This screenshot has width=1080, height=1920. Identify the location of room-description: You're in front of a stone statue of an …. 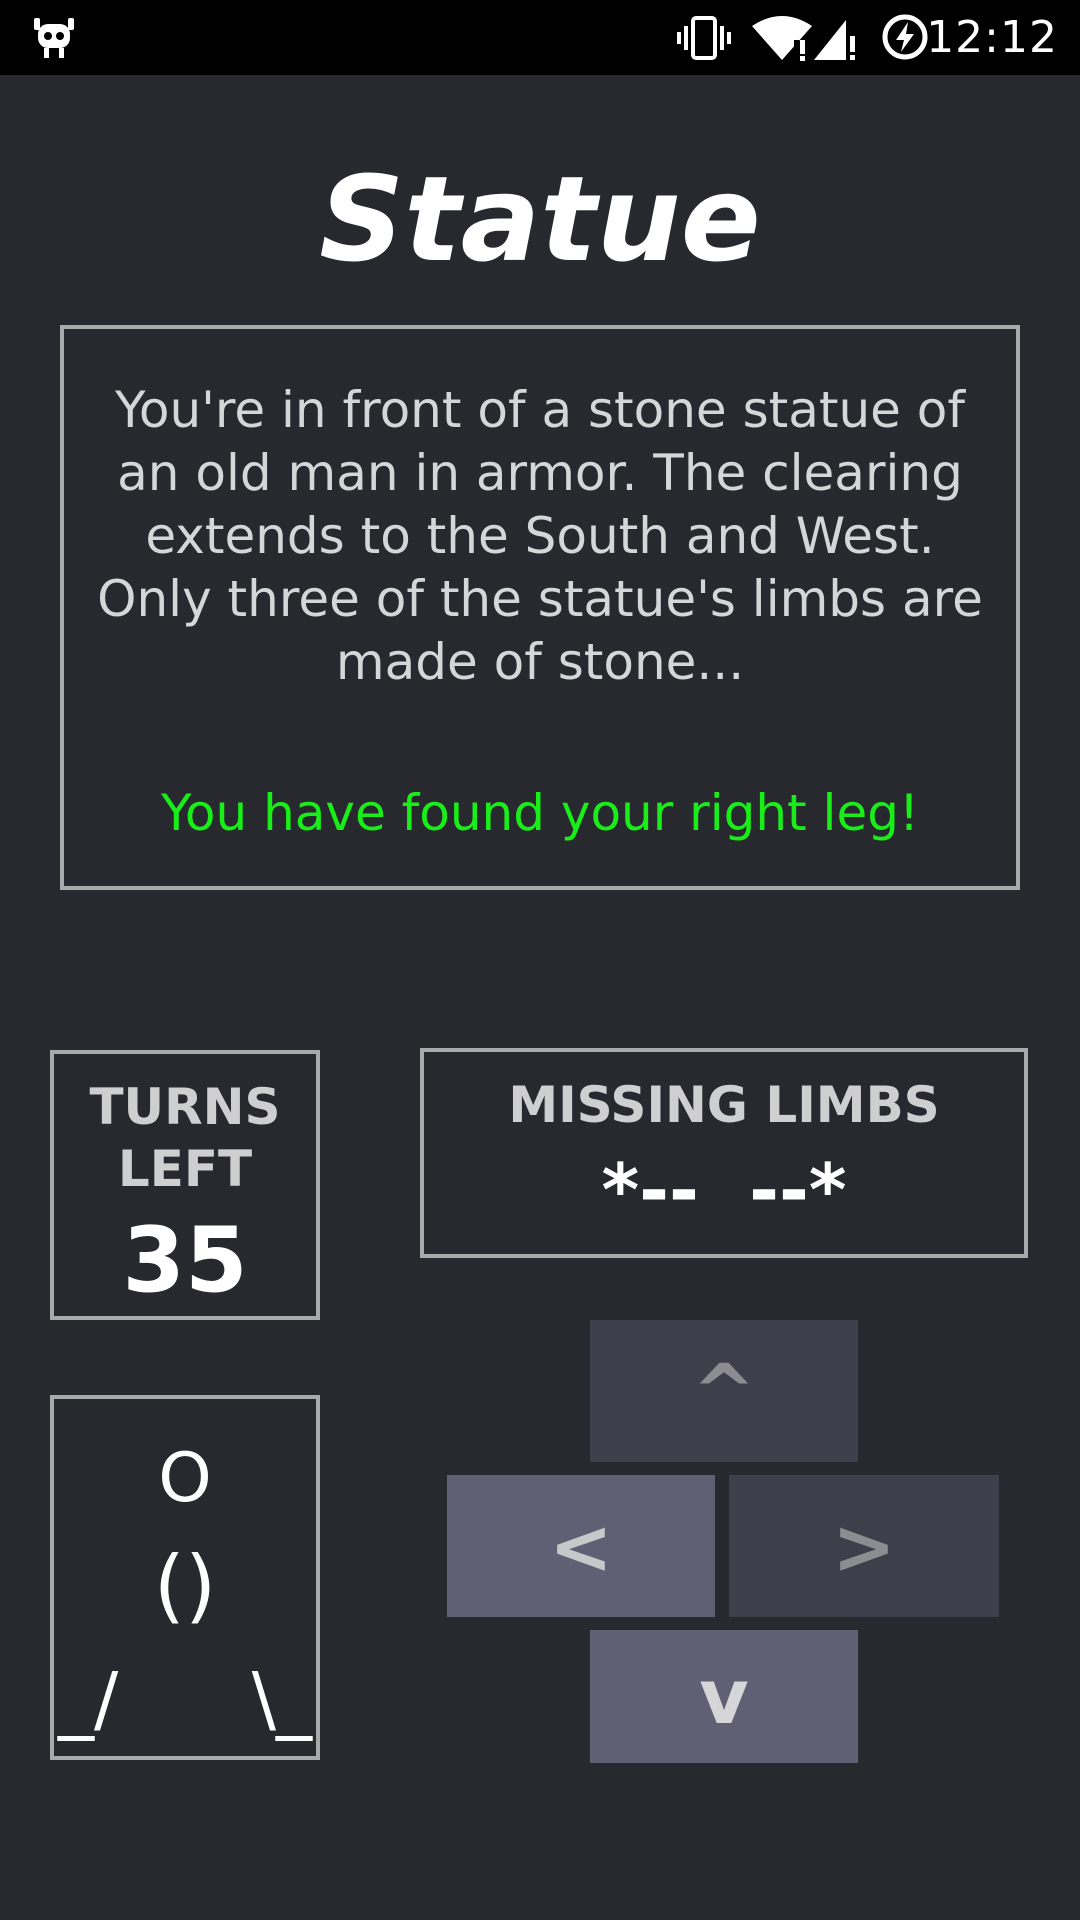
(540, 536).